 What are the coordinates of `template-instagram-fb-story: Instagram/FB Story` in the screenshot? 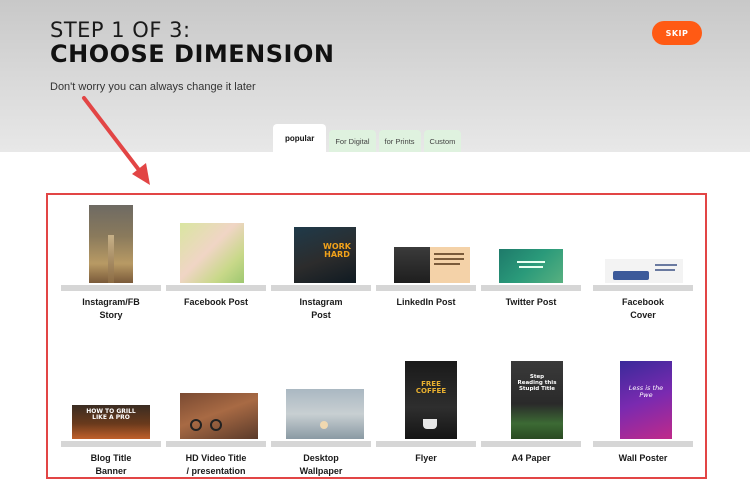 It's located at (111, 268).